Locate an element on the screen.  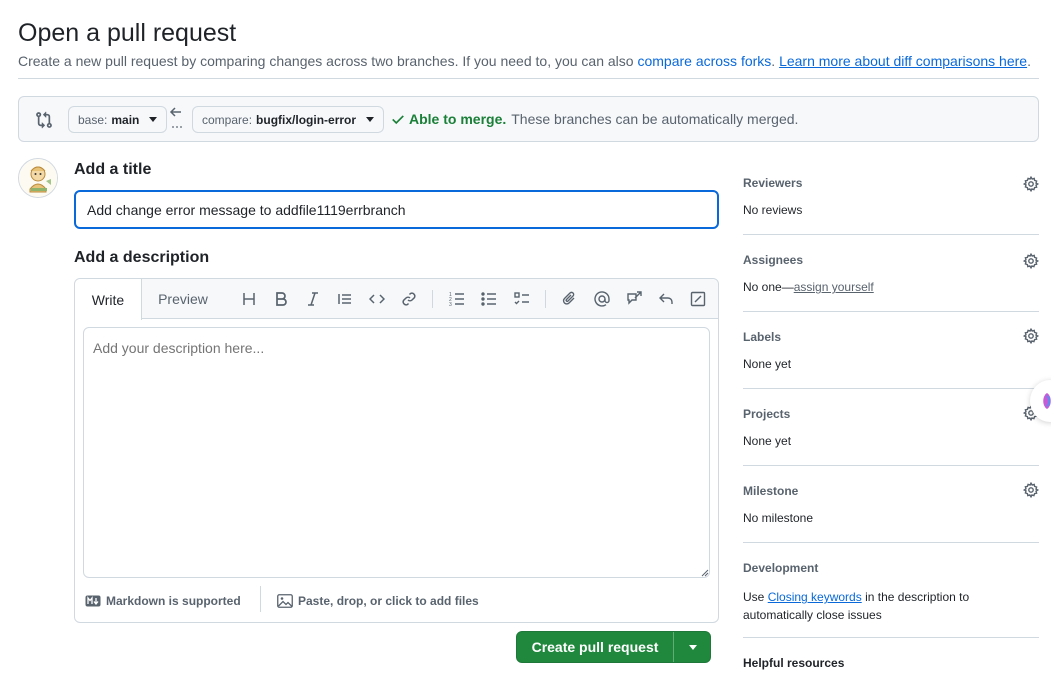
base-branch-name: main is located at coordinates (125, 119).